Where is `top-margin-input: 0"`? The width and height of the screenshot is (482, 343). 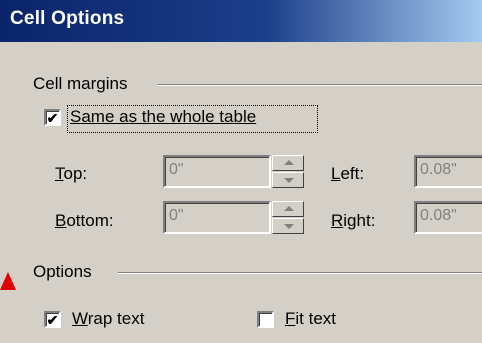
top-margin-input: 0" is located at coordinates (217, 171).